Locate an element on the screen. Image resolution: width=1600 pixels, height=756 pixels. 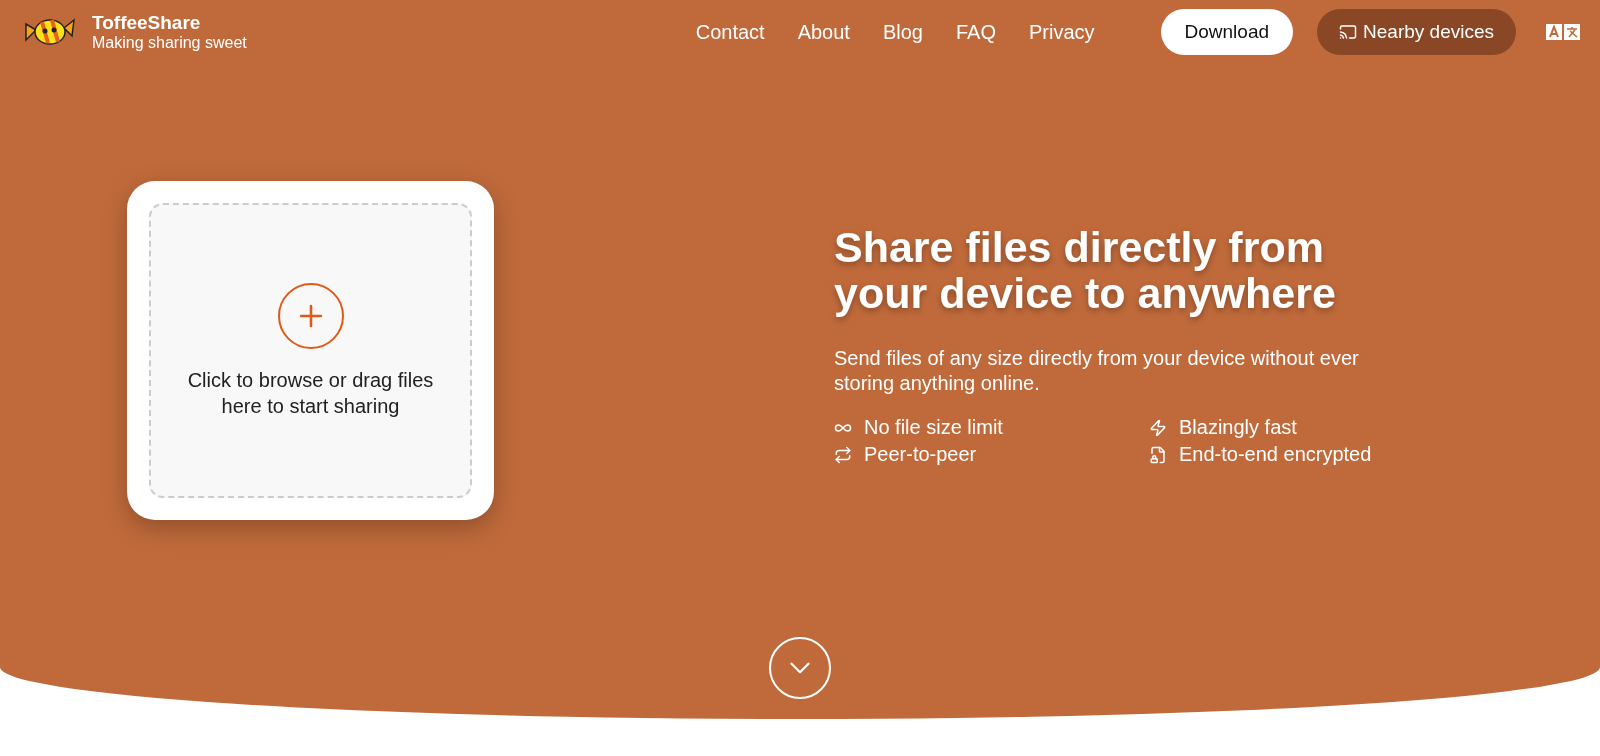
nav-link: Blog is located at coordinates (902, 32).